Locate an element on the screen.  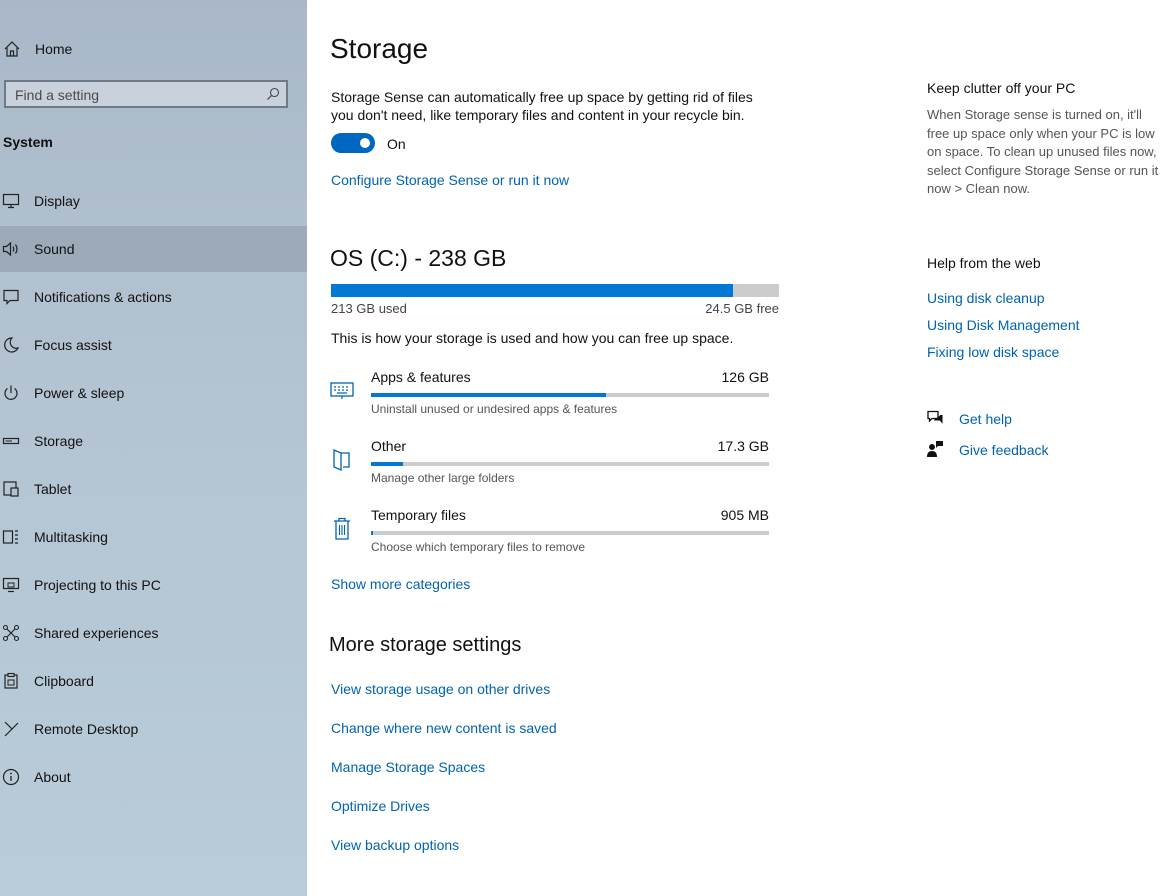
give-feedback-link: Give feedback is located at coordinates (1004, 450).